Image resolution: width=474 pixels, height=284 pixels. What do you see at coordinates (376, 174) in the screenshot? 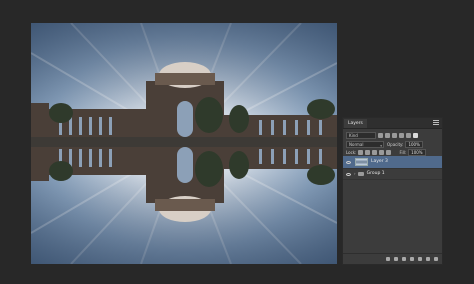
I see `layer-name: Group 1` at bounding box center [376, 174].